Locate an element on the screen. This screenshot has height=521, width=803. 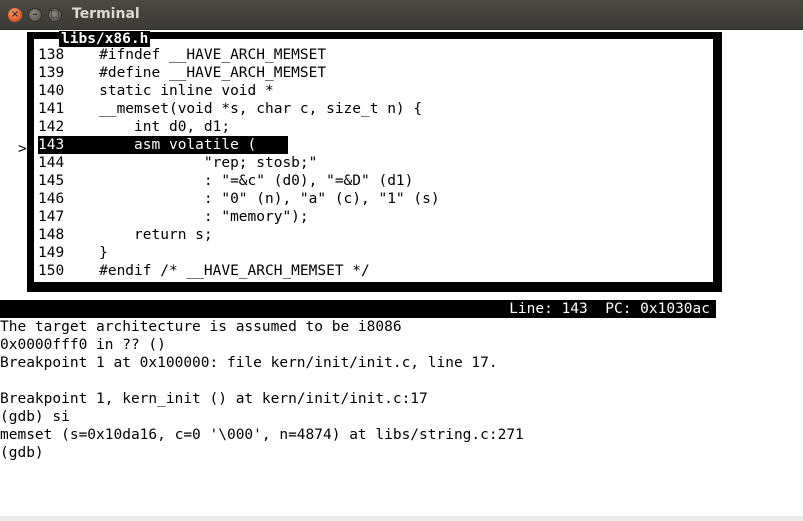
maximize-window-button: □ is located at coordinates (55, 15).